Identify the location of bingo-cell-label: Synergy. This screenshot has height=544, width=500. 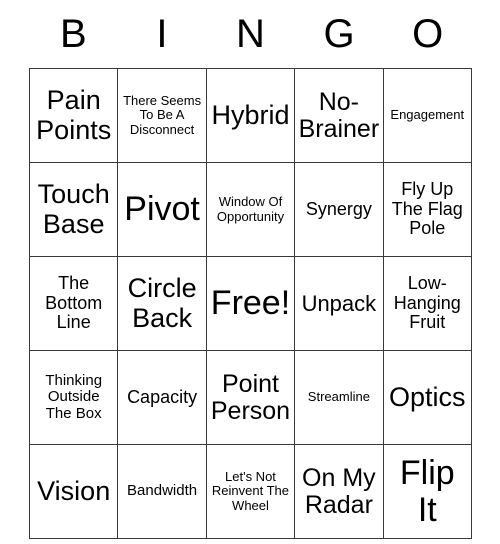
(338, 208).